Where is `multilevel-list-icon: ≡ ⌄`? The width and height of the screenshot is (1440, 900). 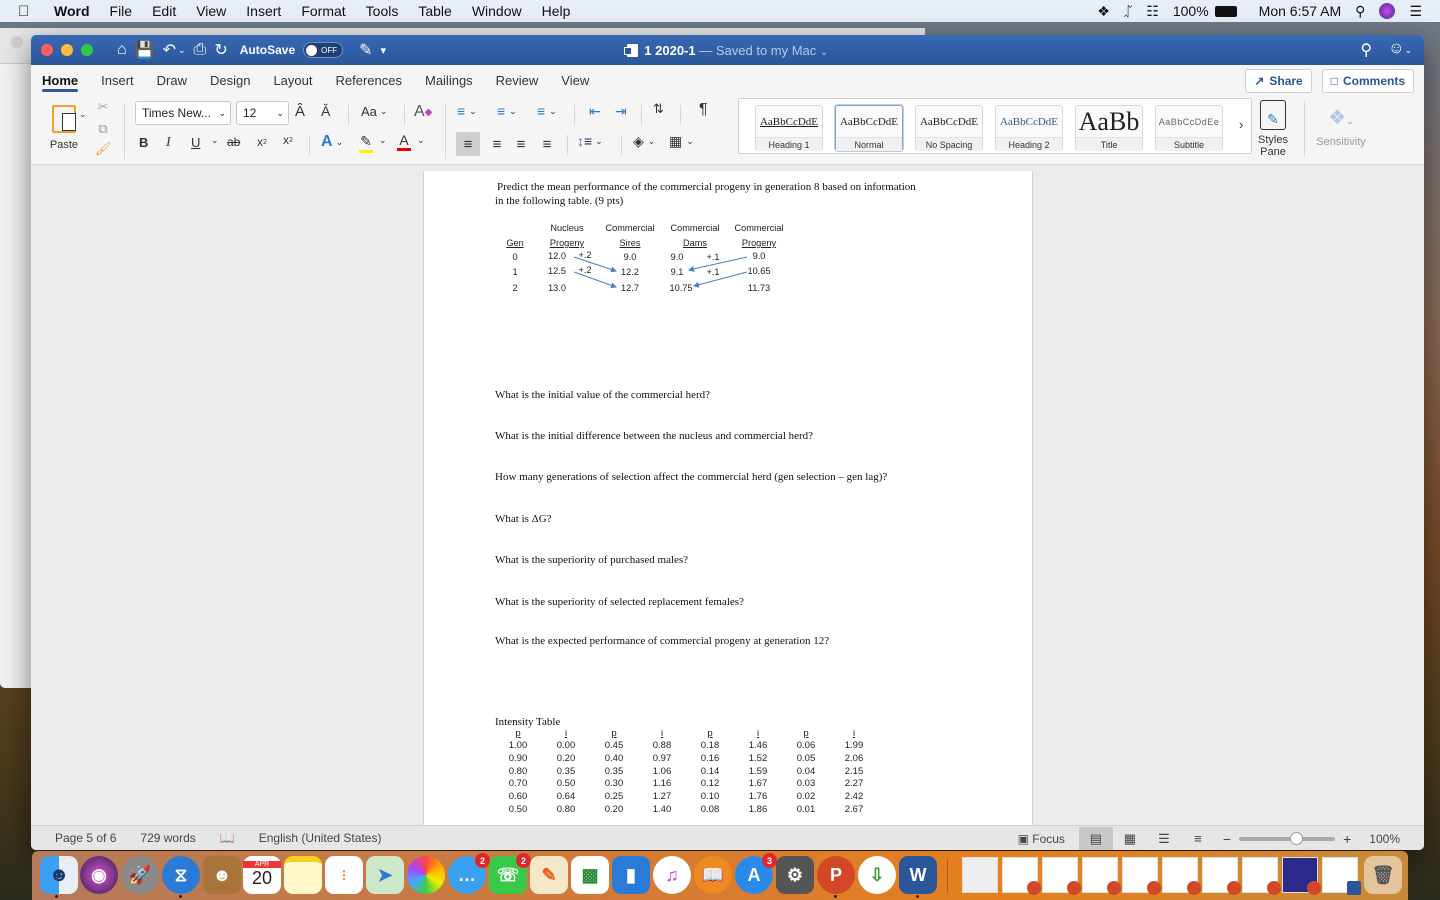
multilevel-list-icon: ≡ ⌄ is located at coordinates (547, 111).